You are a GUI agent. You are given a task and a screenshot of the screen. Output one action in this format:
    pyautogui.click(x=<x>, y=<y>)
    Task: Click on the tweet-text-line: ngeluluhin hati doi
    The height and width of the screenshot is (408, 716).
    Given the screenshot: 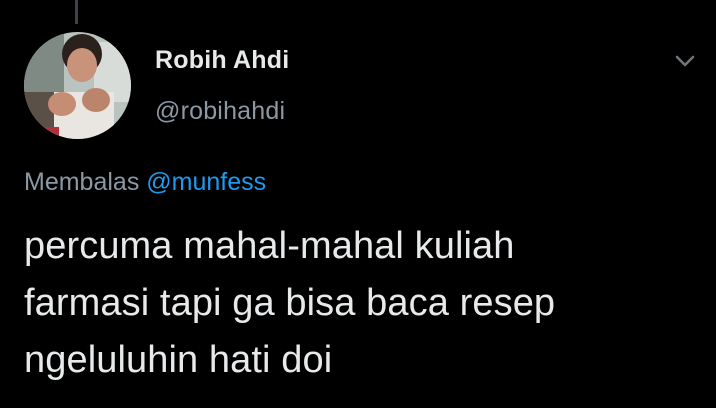 What is the action you would take?
    pyautogui.click(x=178, y=360)
    